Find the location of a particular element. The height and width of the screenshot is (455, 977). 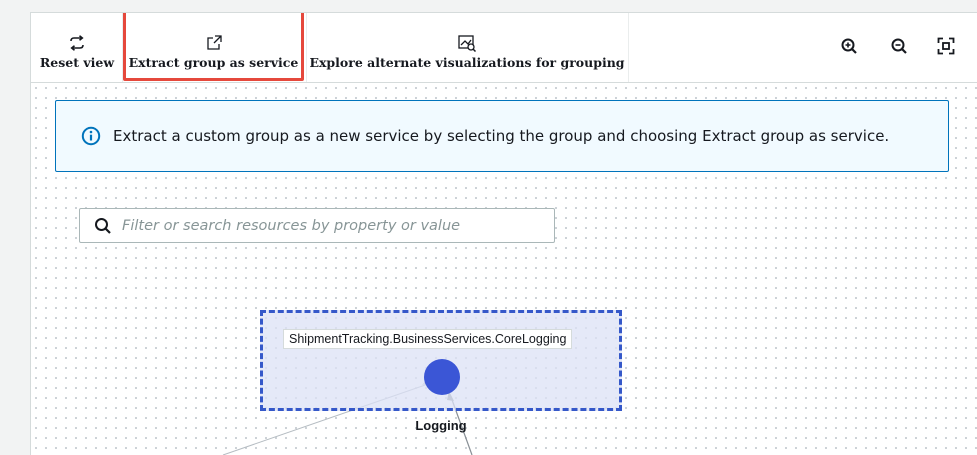

zoom-in-button is located at coordinates (849, 48).